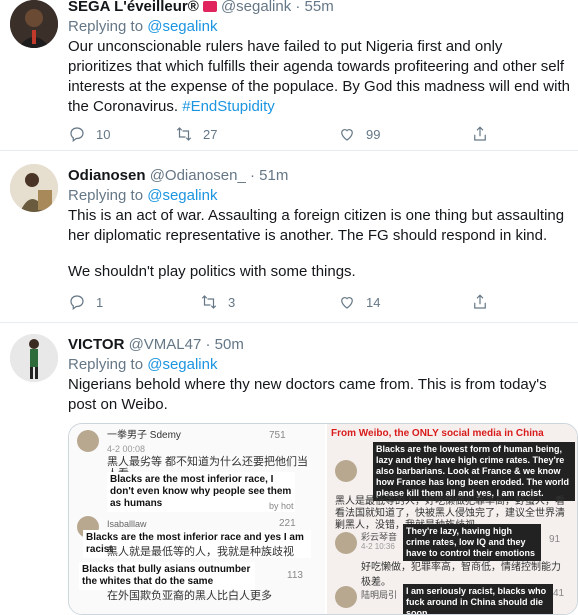 The image size is (578, 615). Describe the element at coordinates (210, 134) in the screenshot. I see `retweet-count: 27` at that location.